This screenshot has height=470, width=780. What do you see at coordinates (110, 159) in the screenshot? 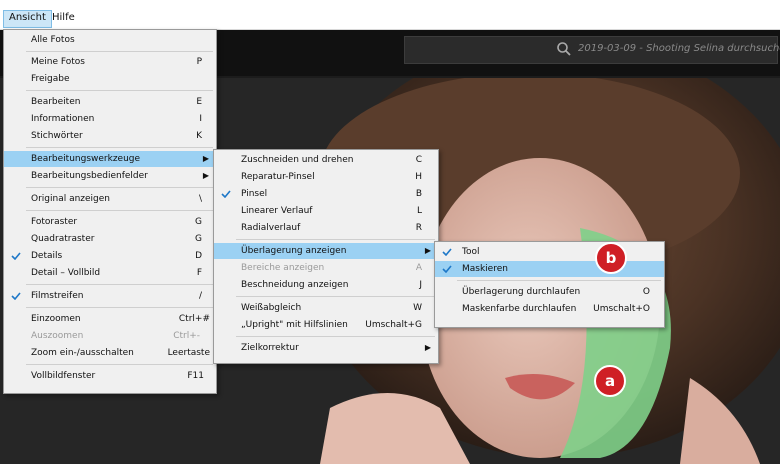
I see `menu-item-bearbeitungswerkzeuge: Bearbeitungswerkzeuge ▶` at bounding box center [110, 159].